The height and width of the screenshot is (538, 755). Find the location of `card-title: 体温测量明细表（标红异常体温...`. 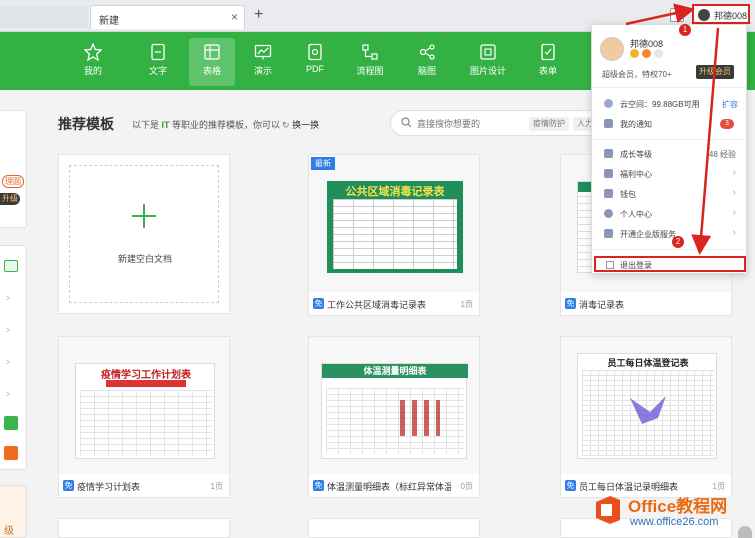

card-title: 体温测量明细表（标红异常体温... is located at coordinates (389, 486).